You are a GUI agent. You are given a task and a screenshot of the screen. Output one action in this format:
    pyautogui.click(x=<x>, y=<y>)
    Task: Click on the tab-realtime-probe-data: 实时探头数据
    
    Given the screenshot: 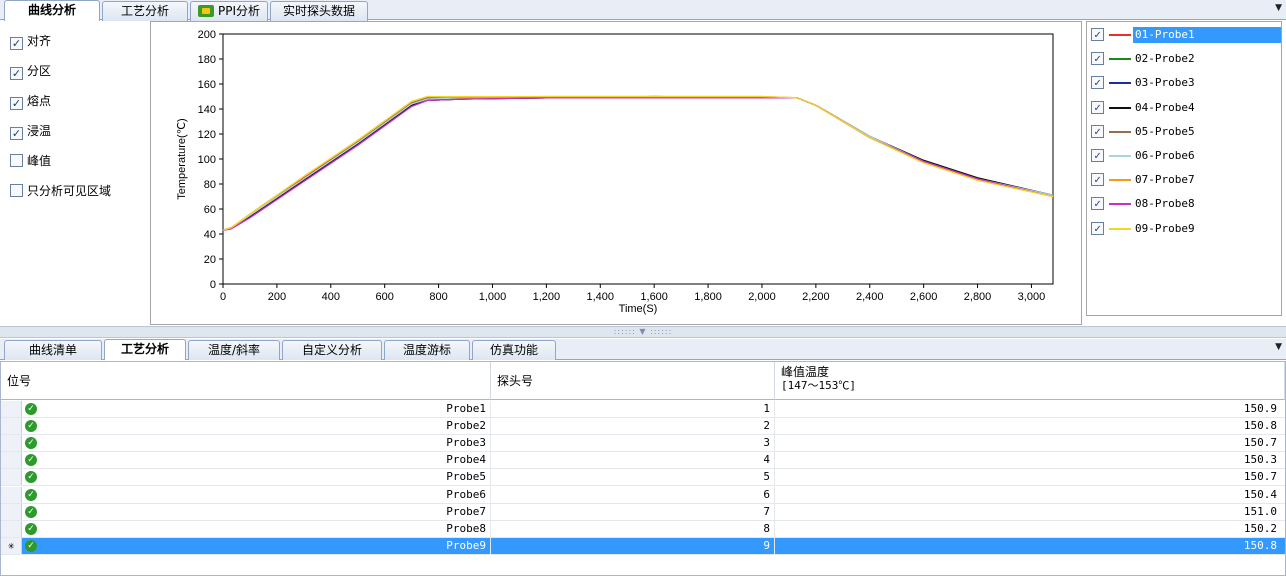 What is the action you would take?
    pyautogui.click(x=319, y=11)
    